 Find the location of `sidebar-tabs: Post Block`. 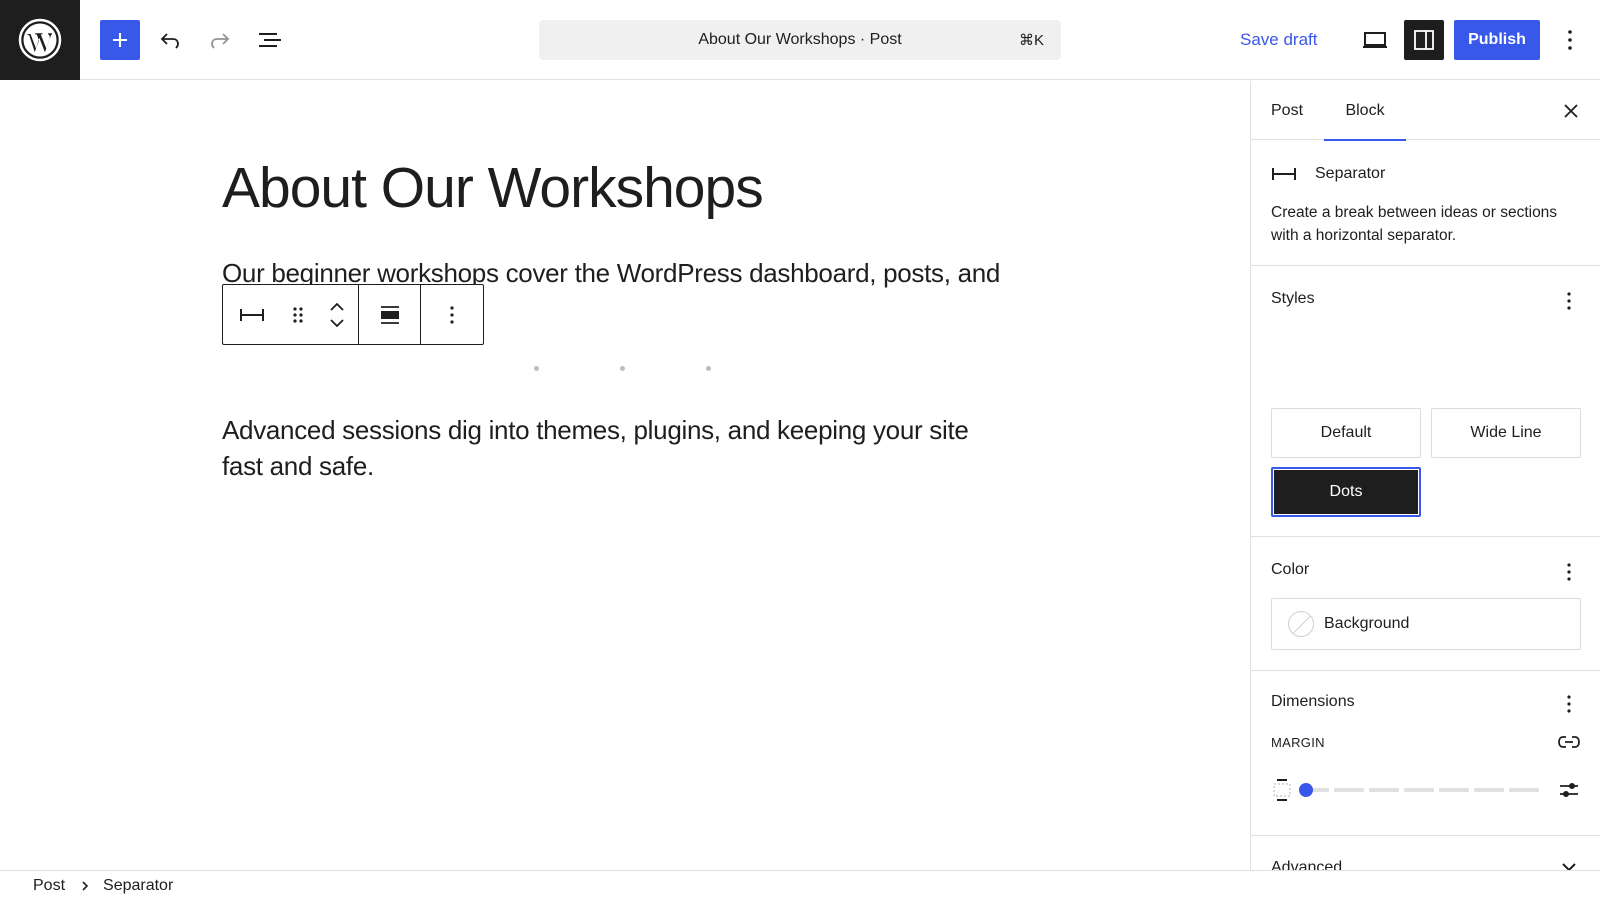

sidebar-tabs: Post Block is located at coordinates (1425, 111).